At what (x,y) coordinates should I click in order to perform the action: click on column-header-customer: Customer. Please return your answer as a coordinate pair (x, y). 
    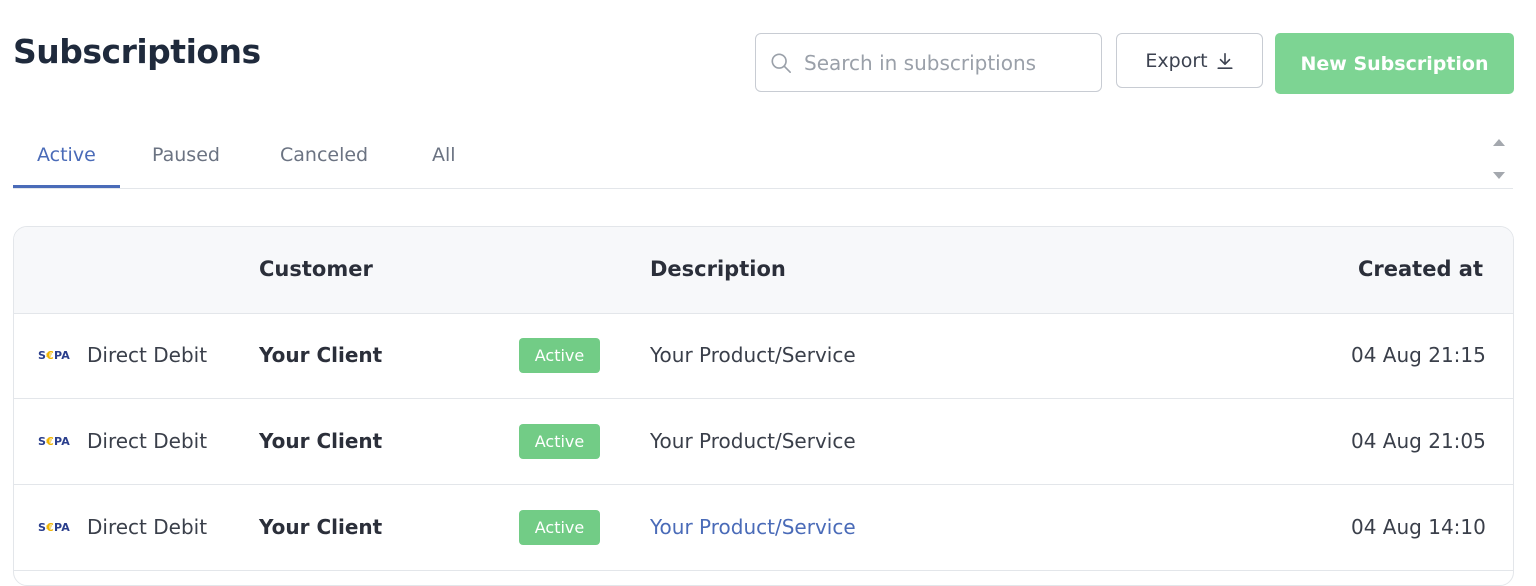
    Looking at the image, I should click on (316, 269).